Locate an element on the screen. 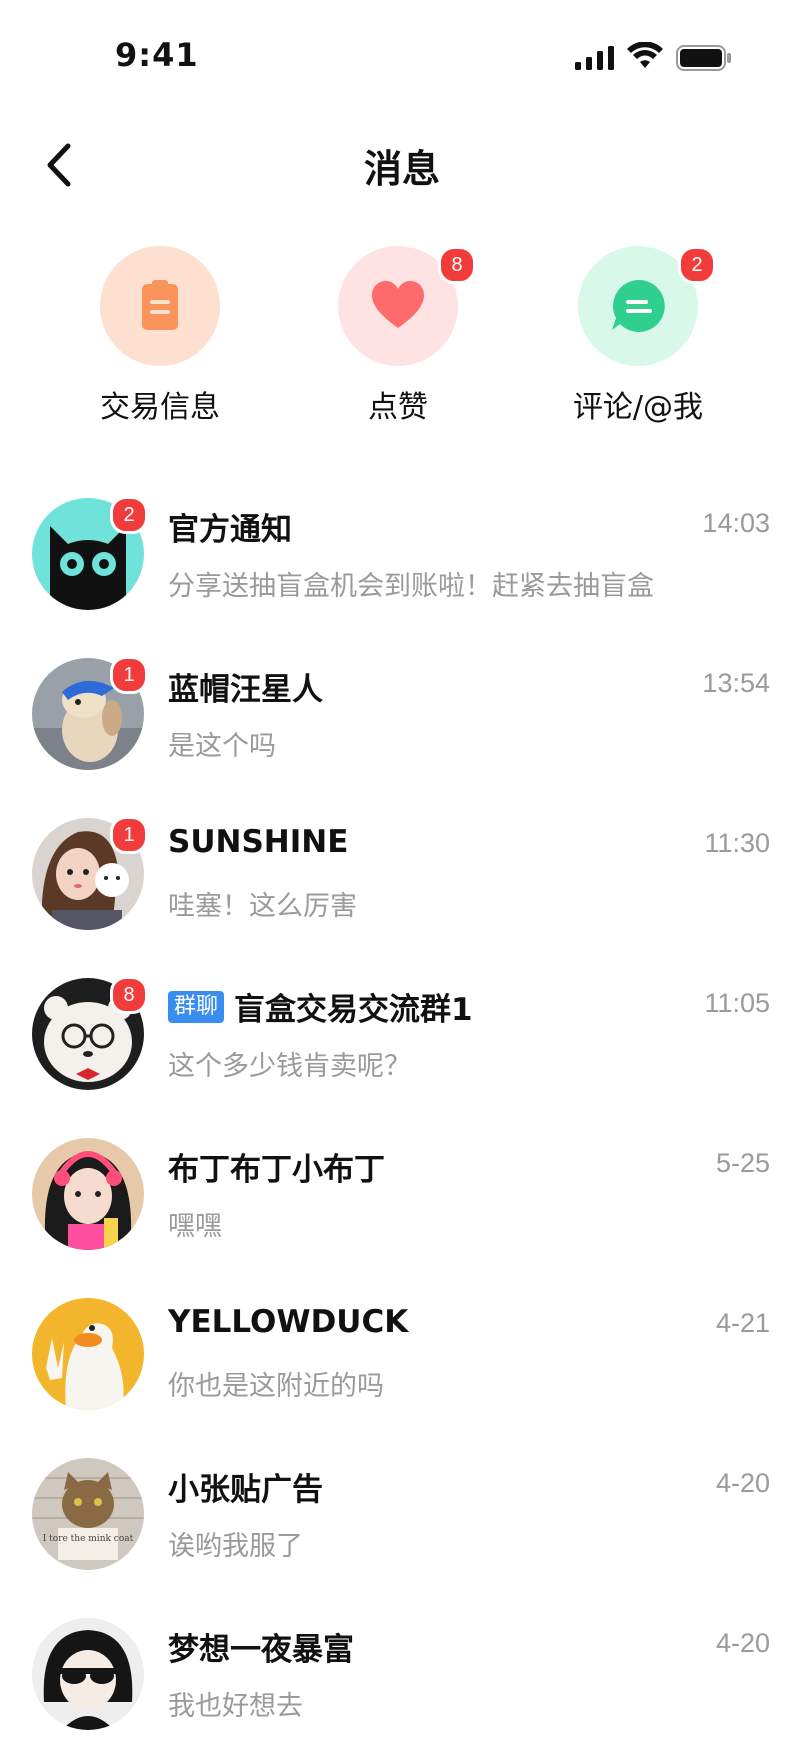 This screenshot has height=1764, width=804. conversation-row: YELLOWDUCK 你也是这附近的吗 4-21 is located at coordinates (402, 1364).